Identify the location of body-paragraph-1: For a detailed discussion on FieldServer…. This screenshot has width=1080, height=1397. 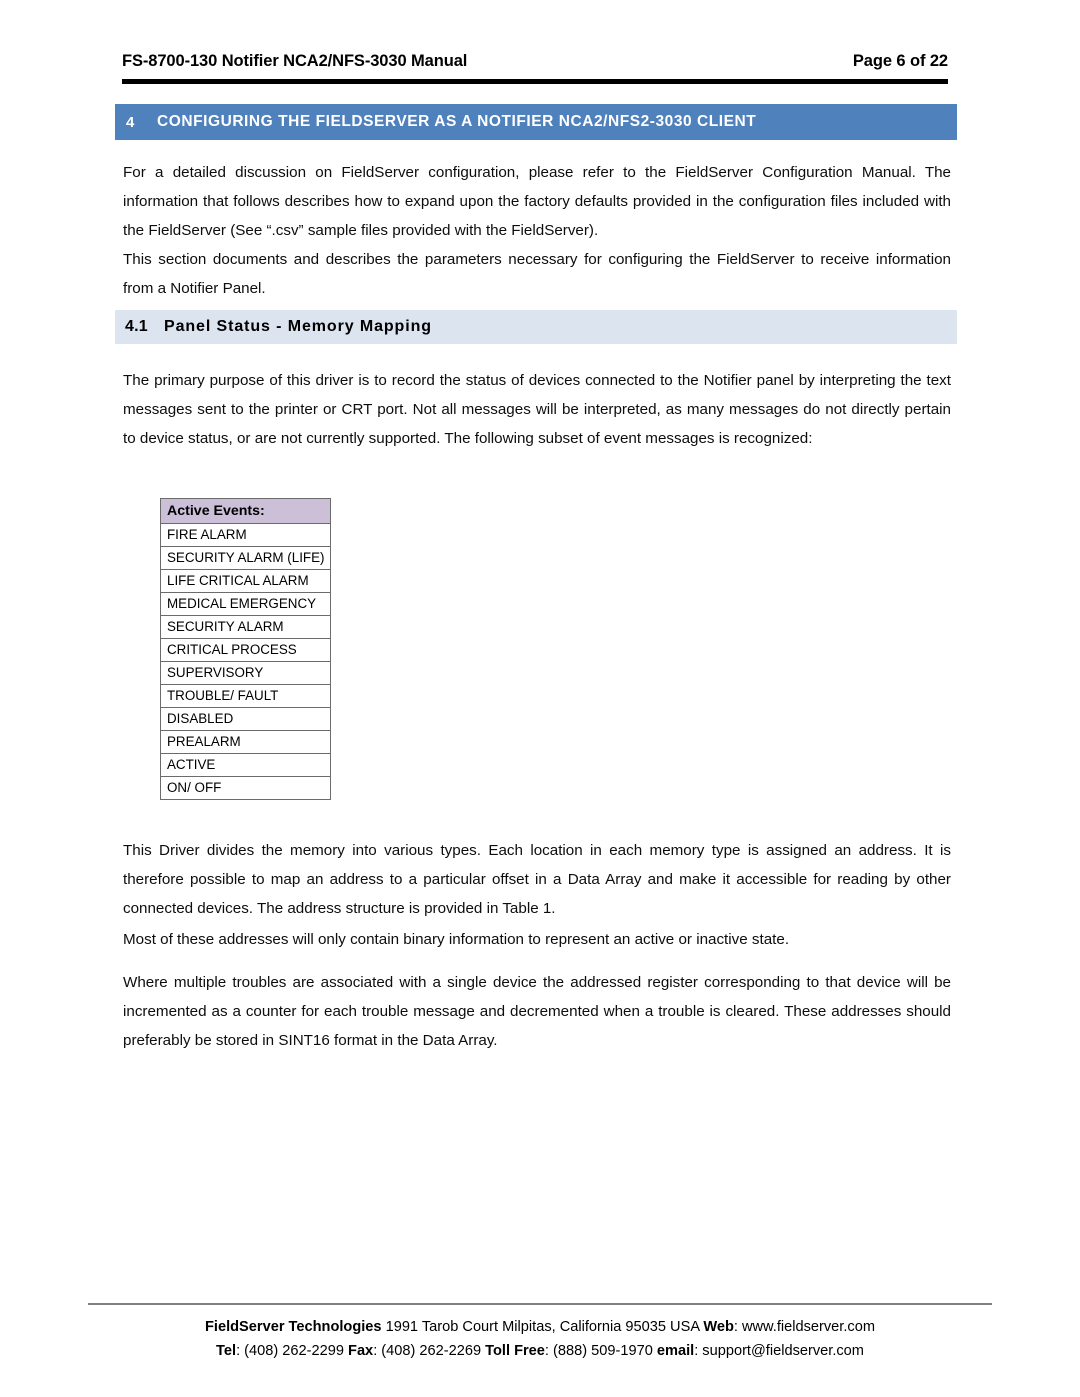
(537, 201).